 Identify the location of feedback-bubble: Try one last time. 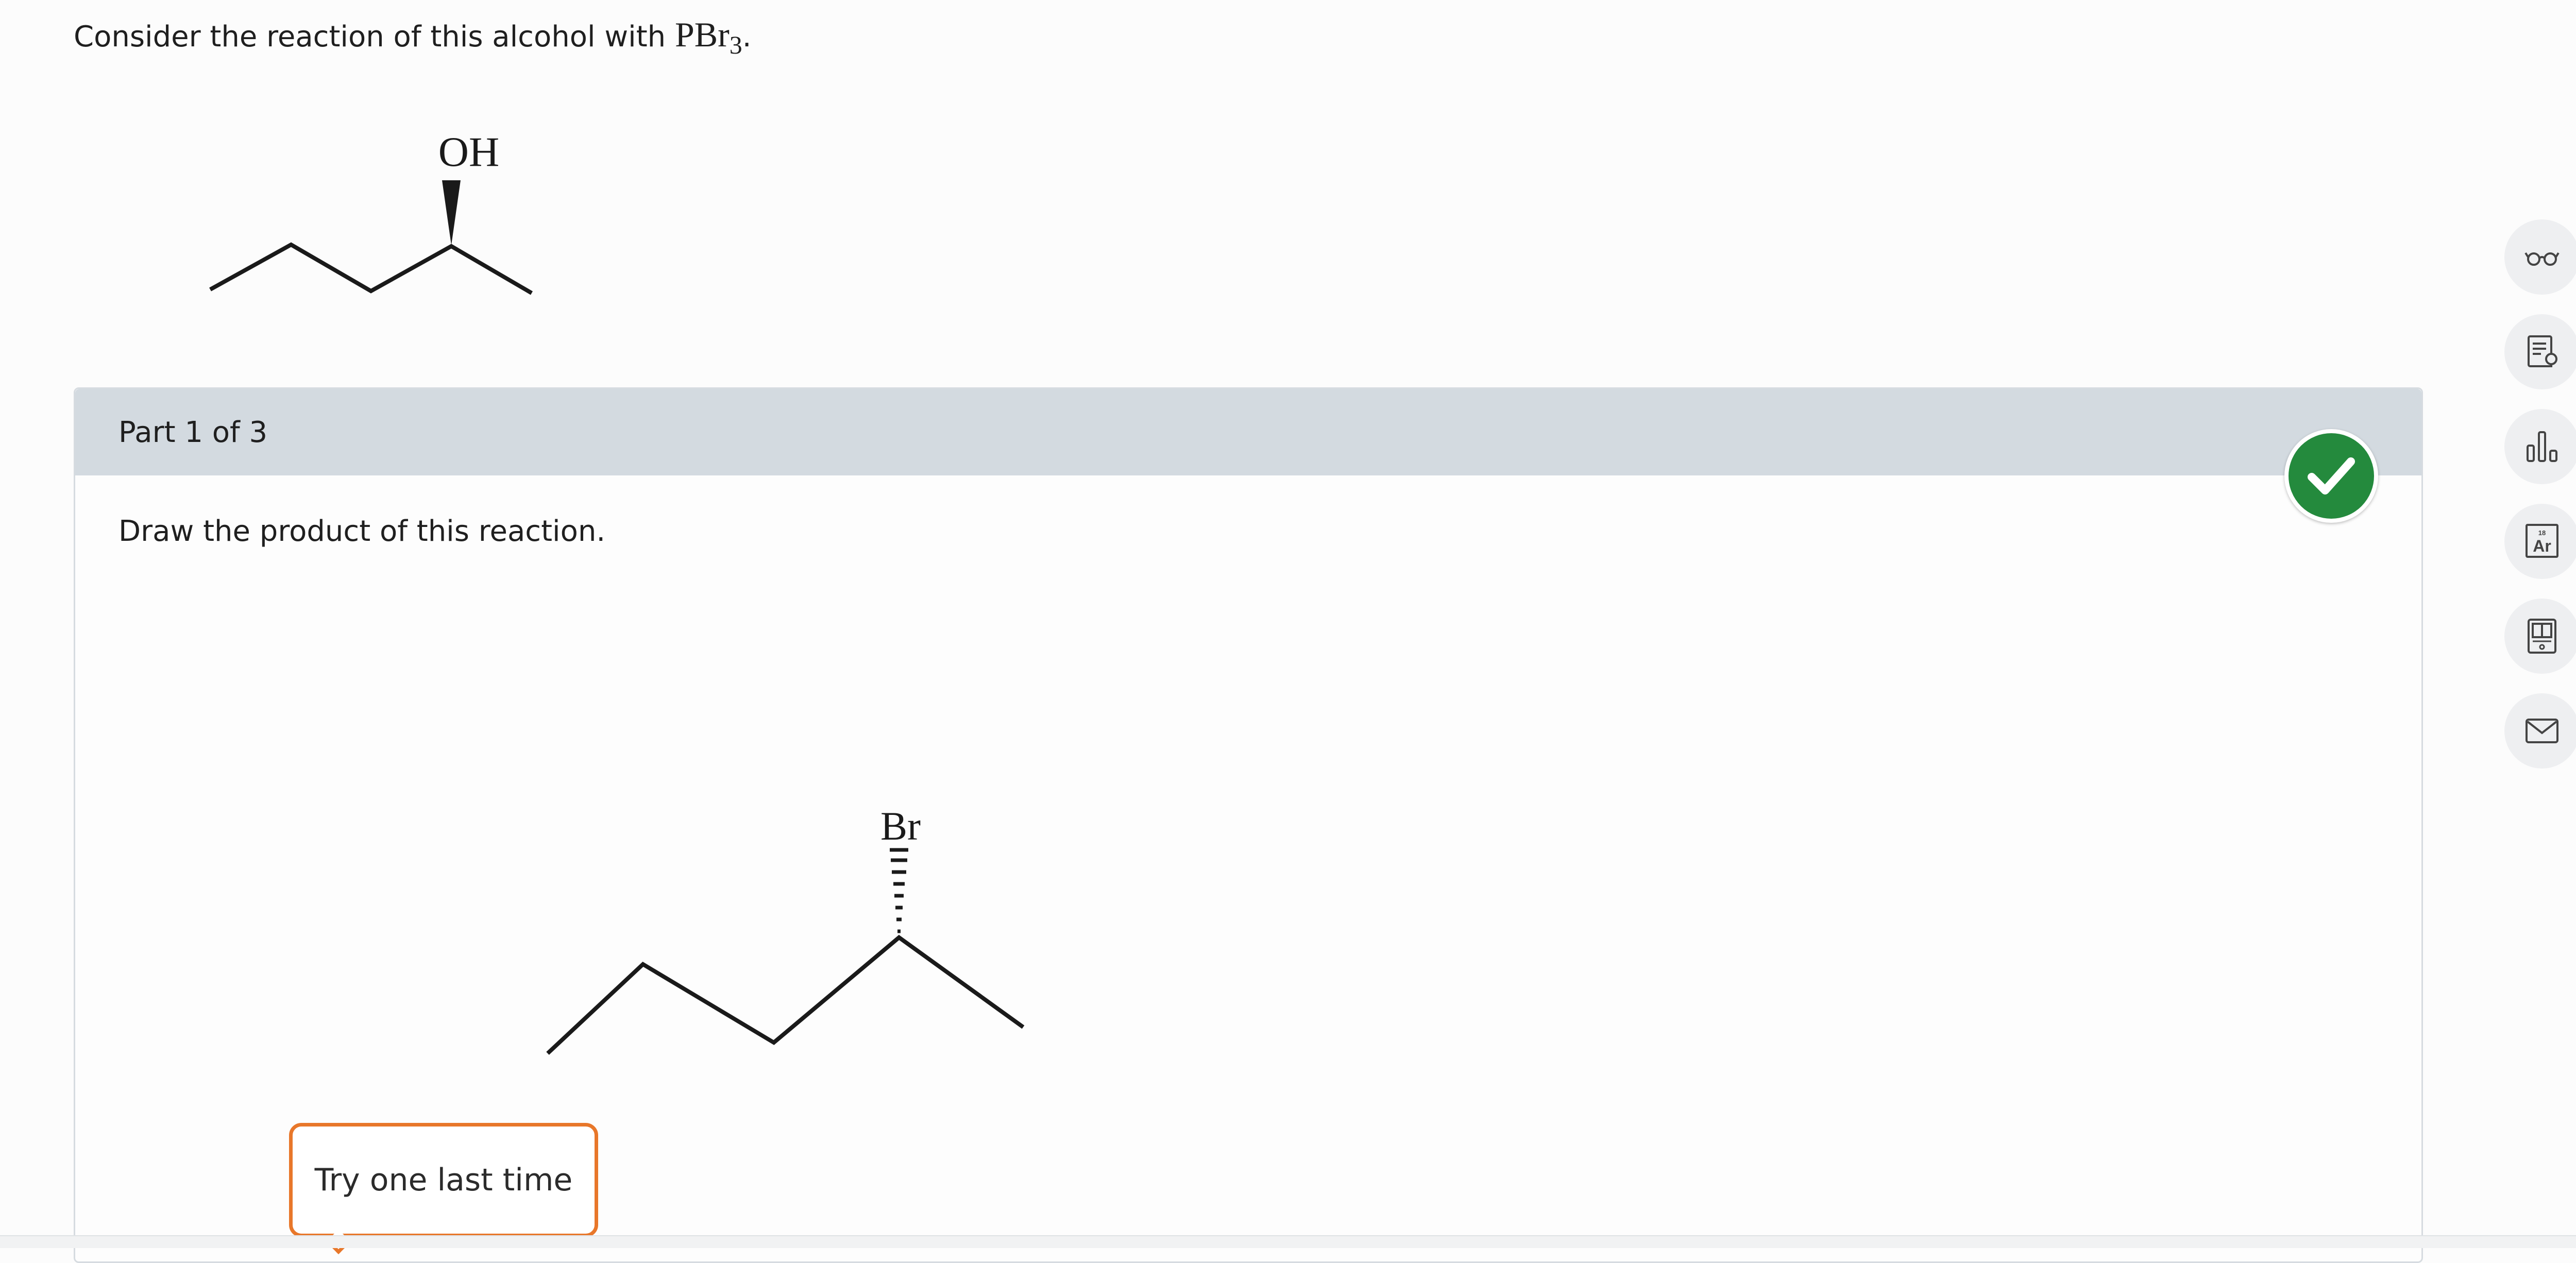
(443, 1180).